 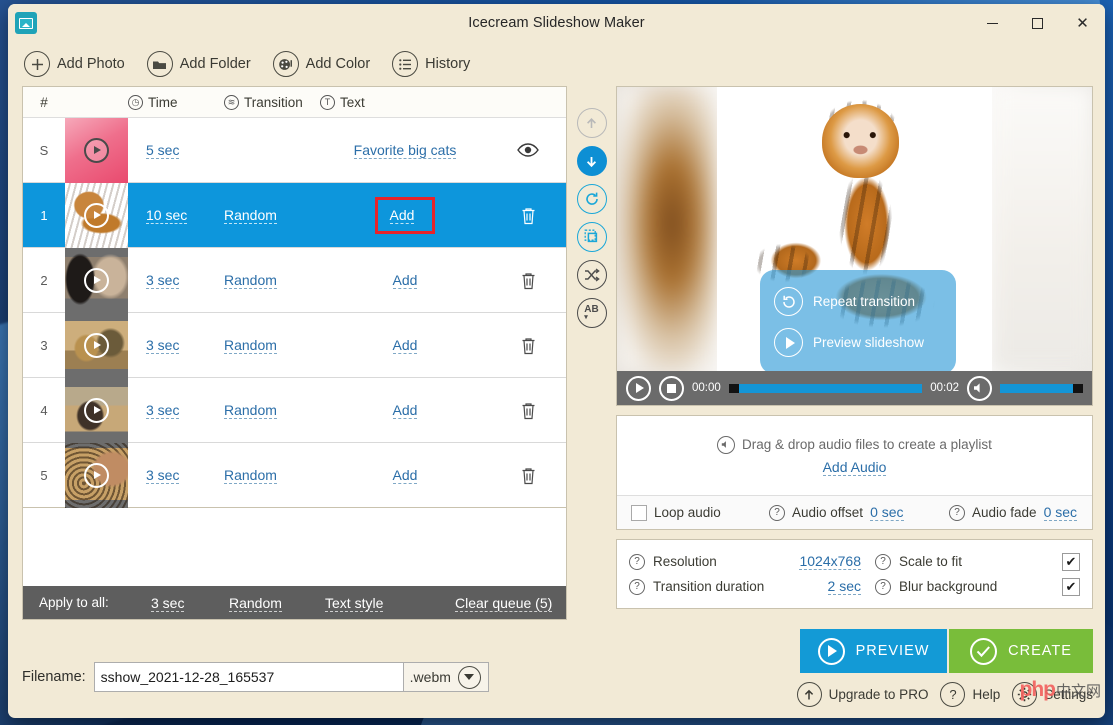 What do you see at coordinates (591, 275) in the screenshot?
I see `shuffle-icon` at bounding box center [591, 275].